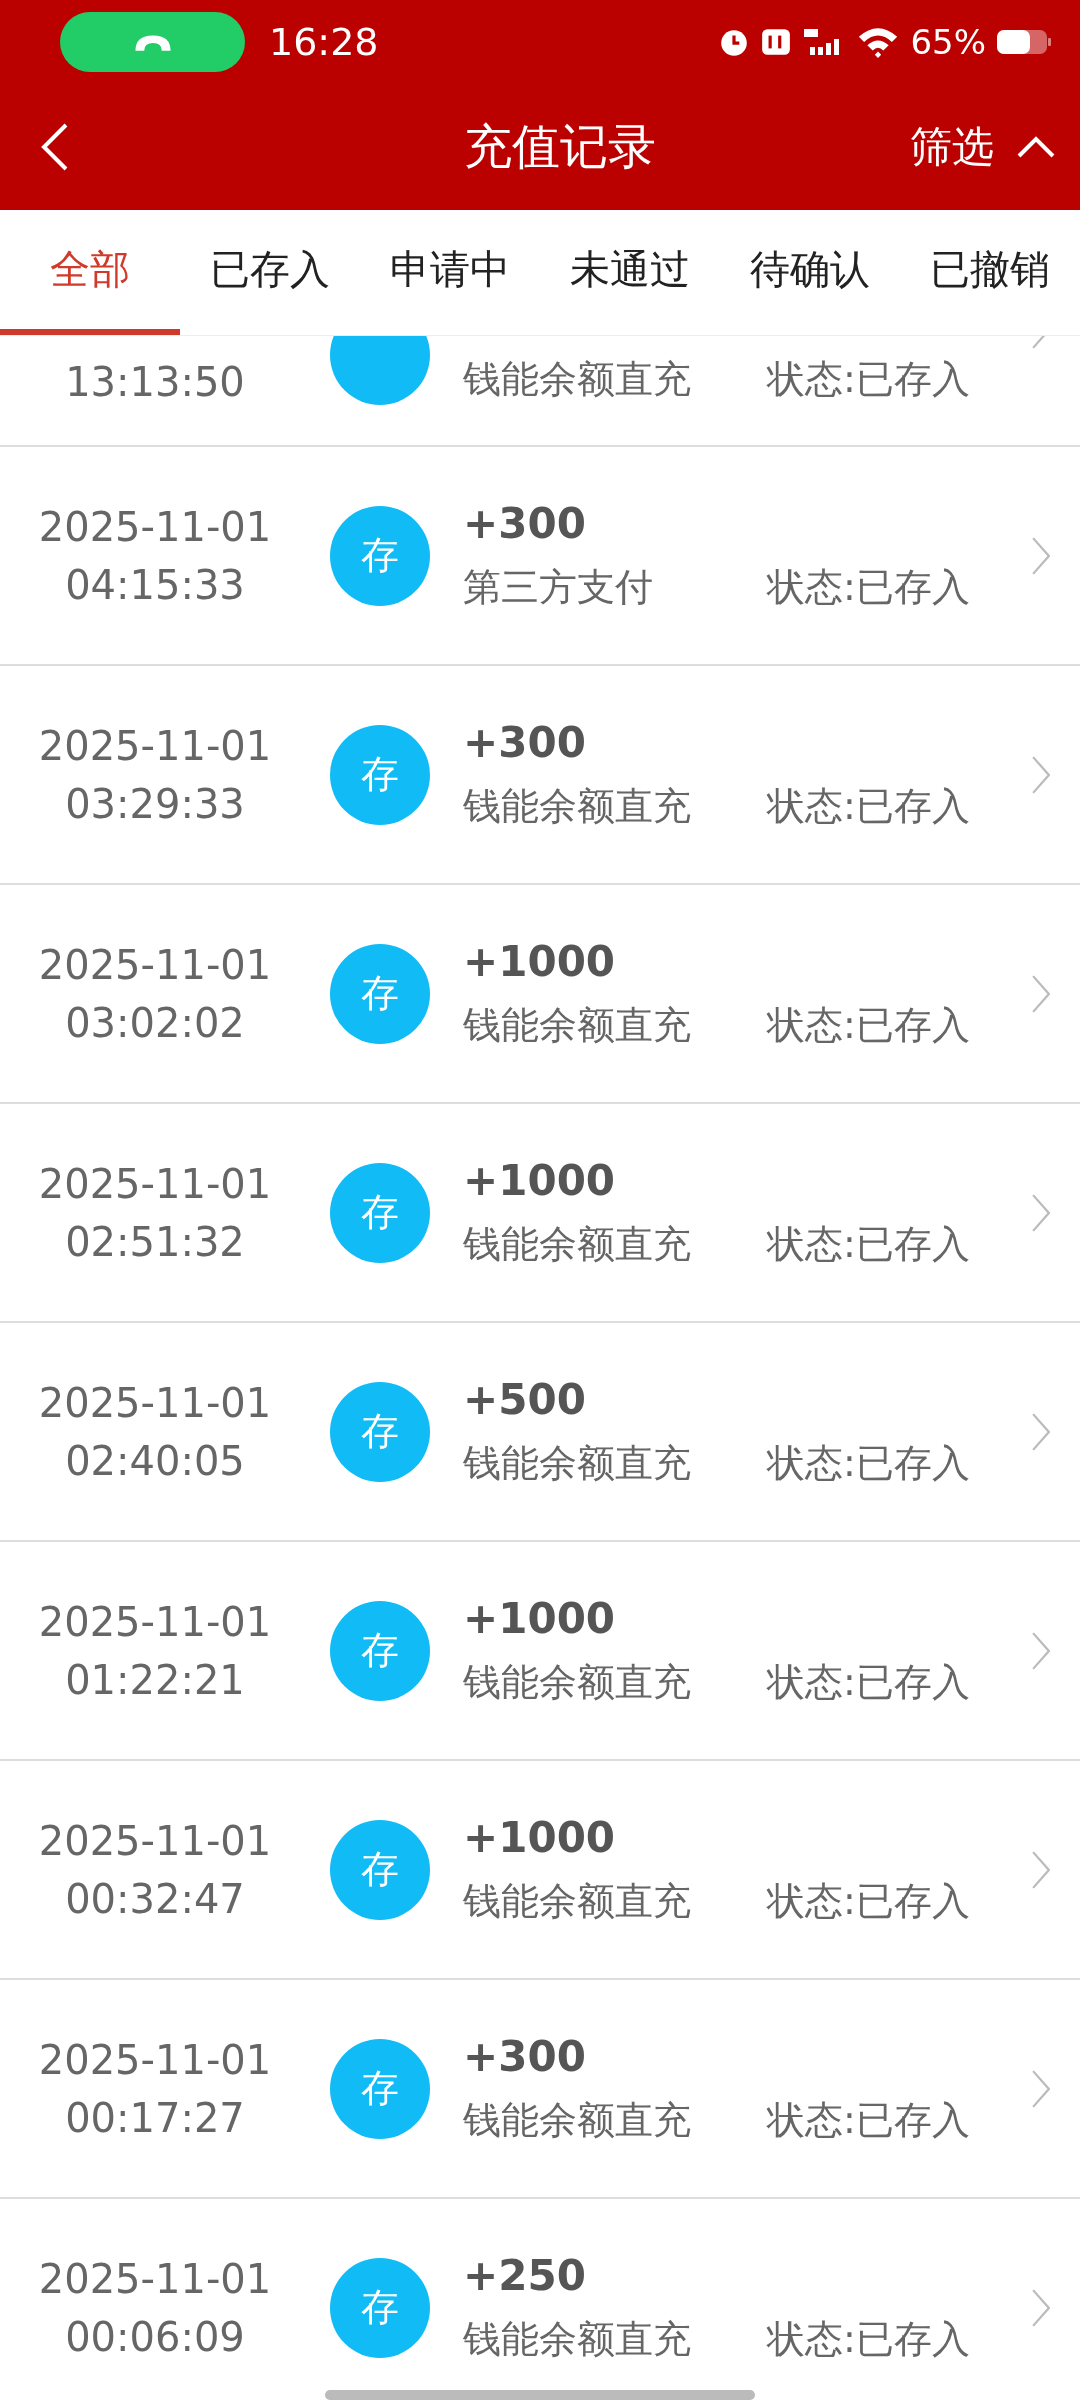 This screenshot has width=1080, height=2408. What do you see at coordinates (450, 272) in the screenshot?
I see `tab: 申请中` at bounding box center [450, 272].